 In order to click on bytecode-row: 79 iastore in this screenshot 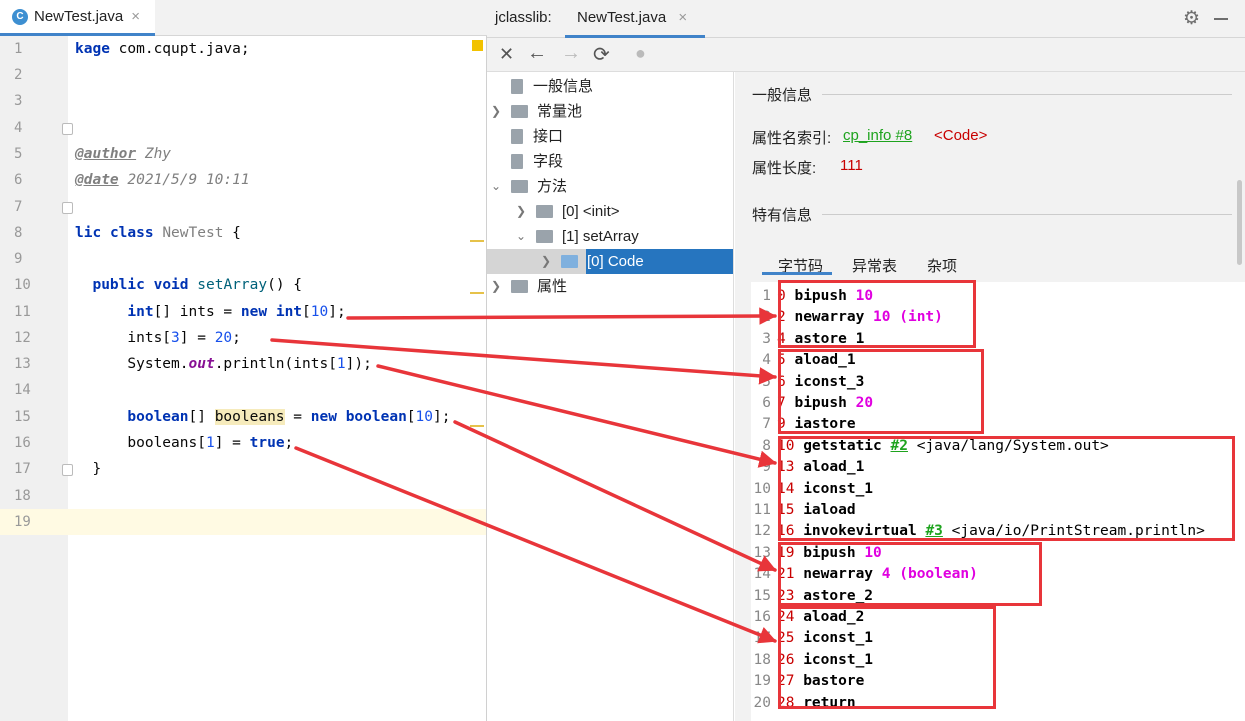, I will do `click(998, 424)`.